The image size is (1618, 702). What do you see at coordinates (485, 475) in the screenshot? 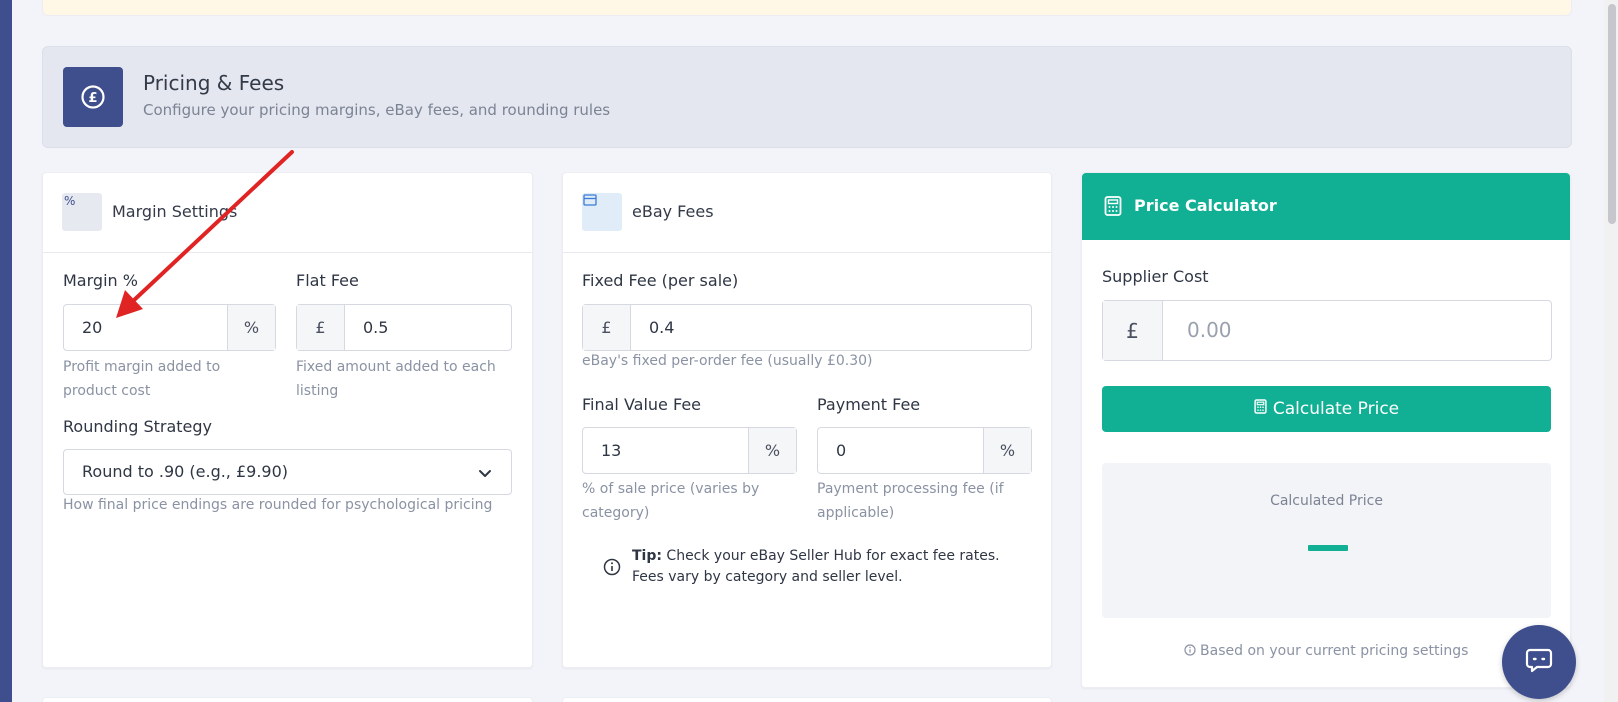
I see `chevron-down-icon` at bounding box center [485, 475].